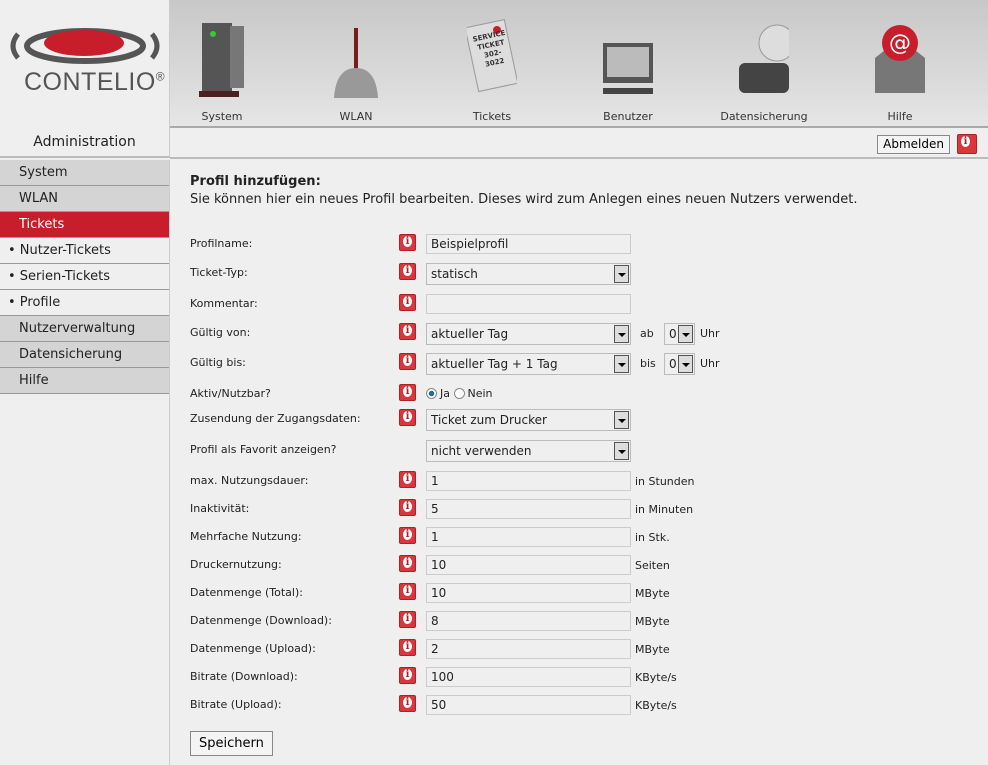 This screenshot has width=988, height=765. Describe the element at coordinates (900, 59) in the screenshot. I see `mail-help-icon: @` at that location.